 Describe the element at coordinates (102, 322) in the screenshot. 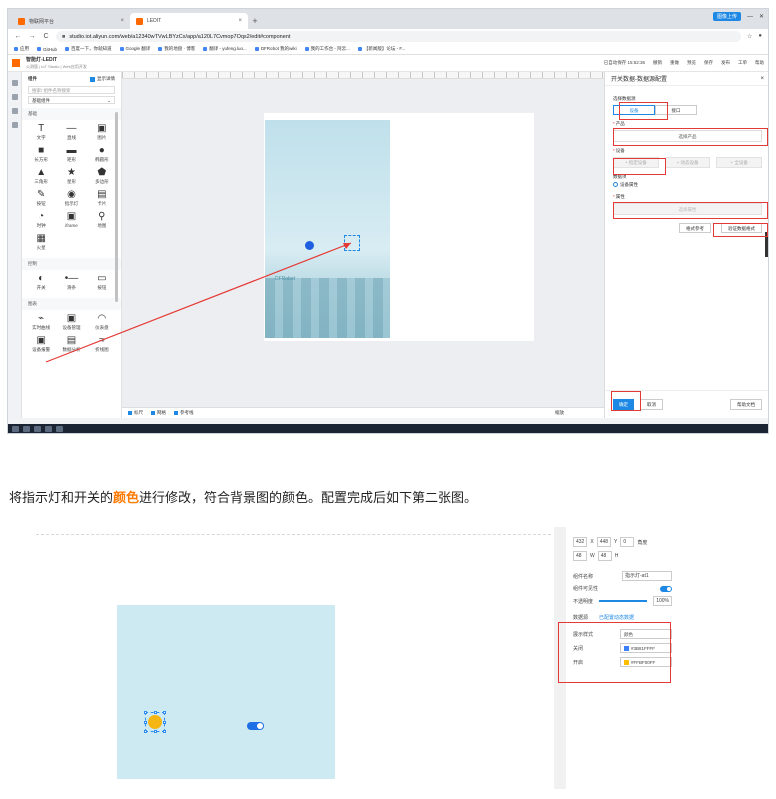

I see `component-item: ◠ 仪表盘` at that location.